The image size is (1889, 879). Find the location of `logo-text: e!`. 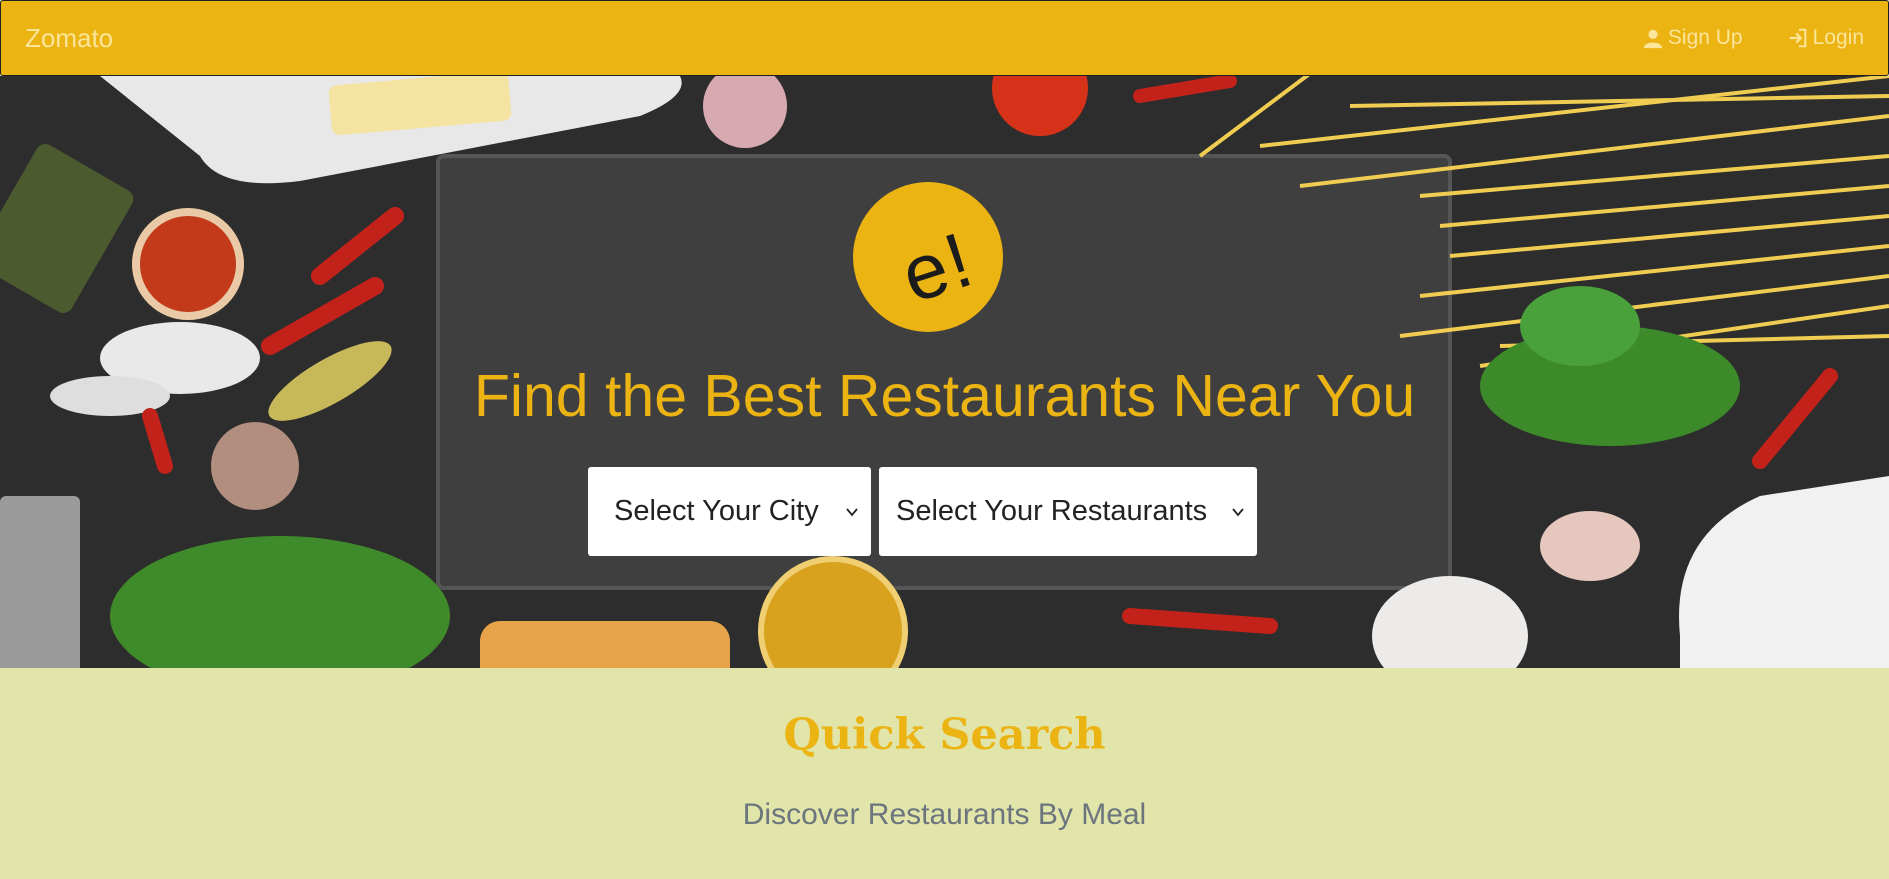

logo-text: e! is located at coordinates (938, 267).